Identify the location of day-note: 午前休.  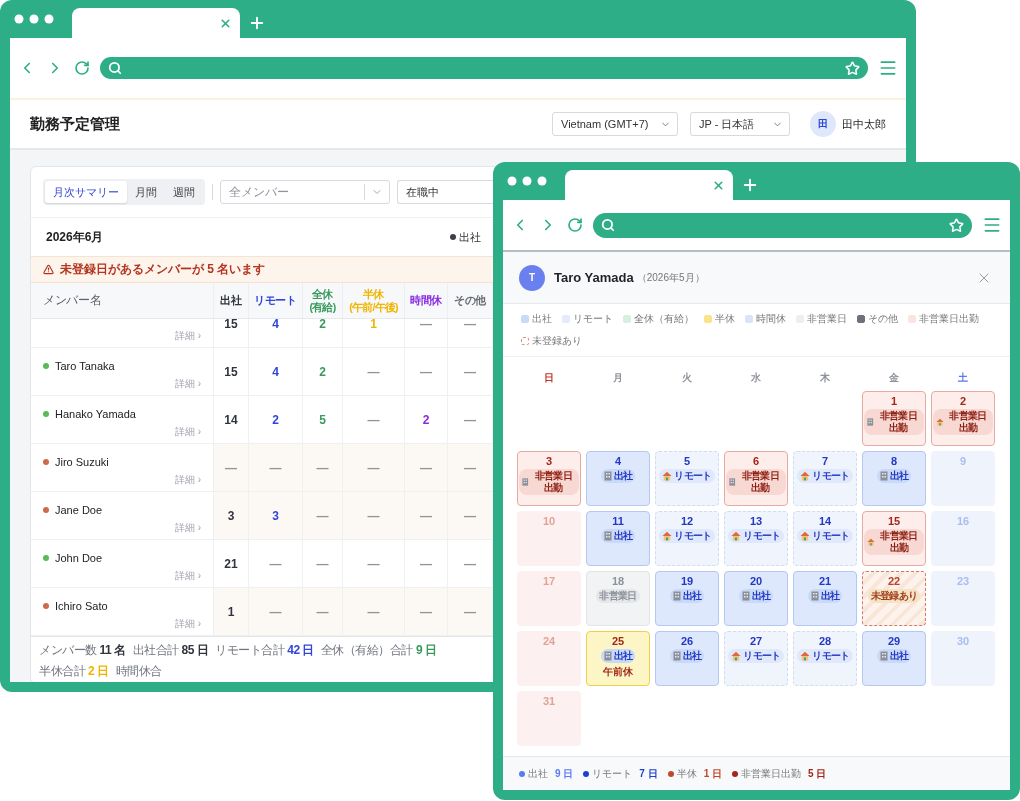
(618, 672).